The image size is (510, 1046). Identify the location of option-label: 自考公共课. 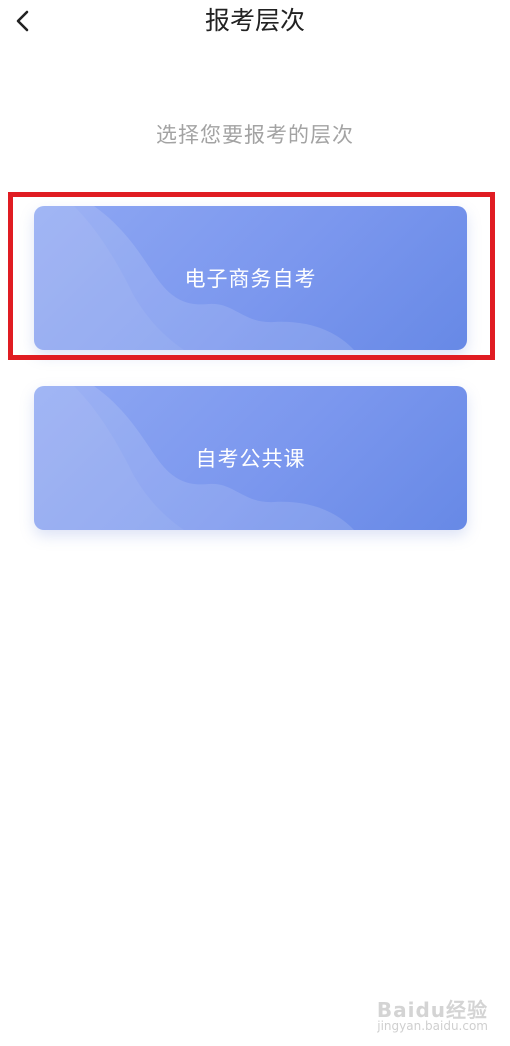
(250, 459).